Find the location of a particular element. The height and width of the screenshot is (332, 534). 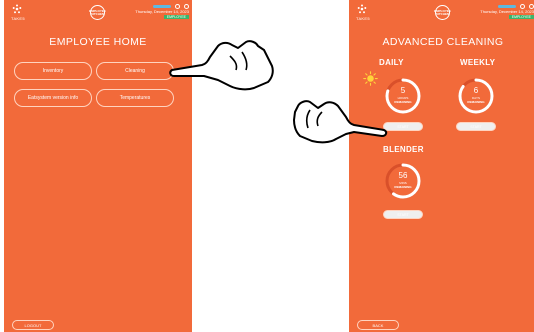

version-info-button: Eatsystem version info is located at coordinates (53, 98).